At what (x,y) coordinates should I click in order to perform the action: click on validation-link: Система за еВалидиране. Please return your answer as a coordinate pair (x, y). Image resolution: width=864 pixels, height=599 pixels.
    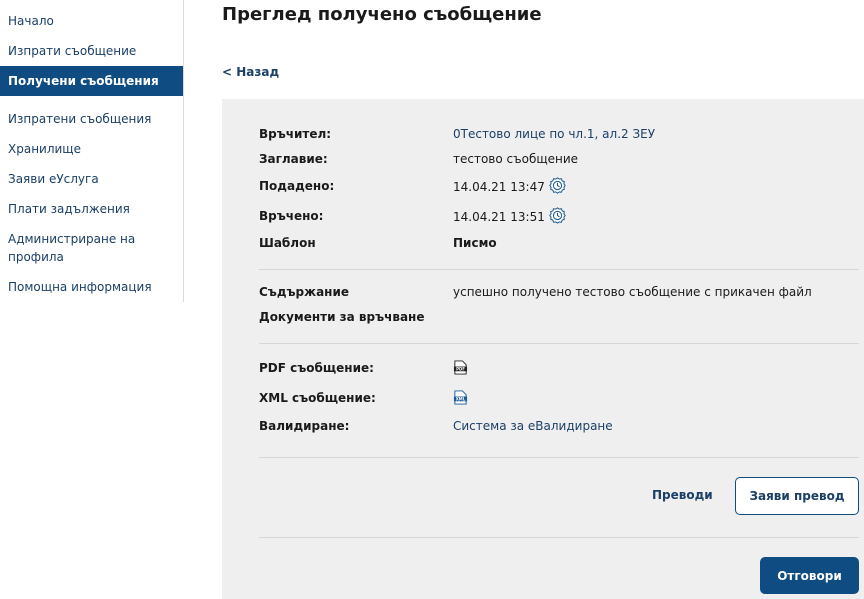
    Looking at the image, I should click on (533, 426).